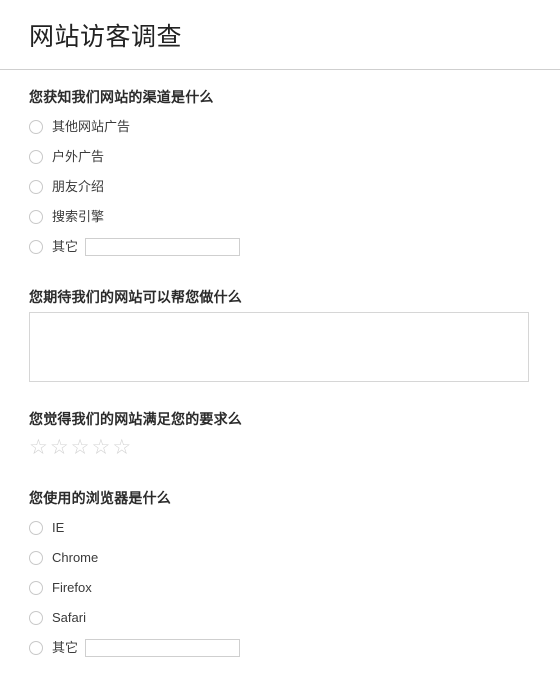 This screenshot has height=700, width=560. What do you see at coordinates (72, 588) in the screenshot?
I see `radio-option-label: Firefox` at bounding box center [72, 588].